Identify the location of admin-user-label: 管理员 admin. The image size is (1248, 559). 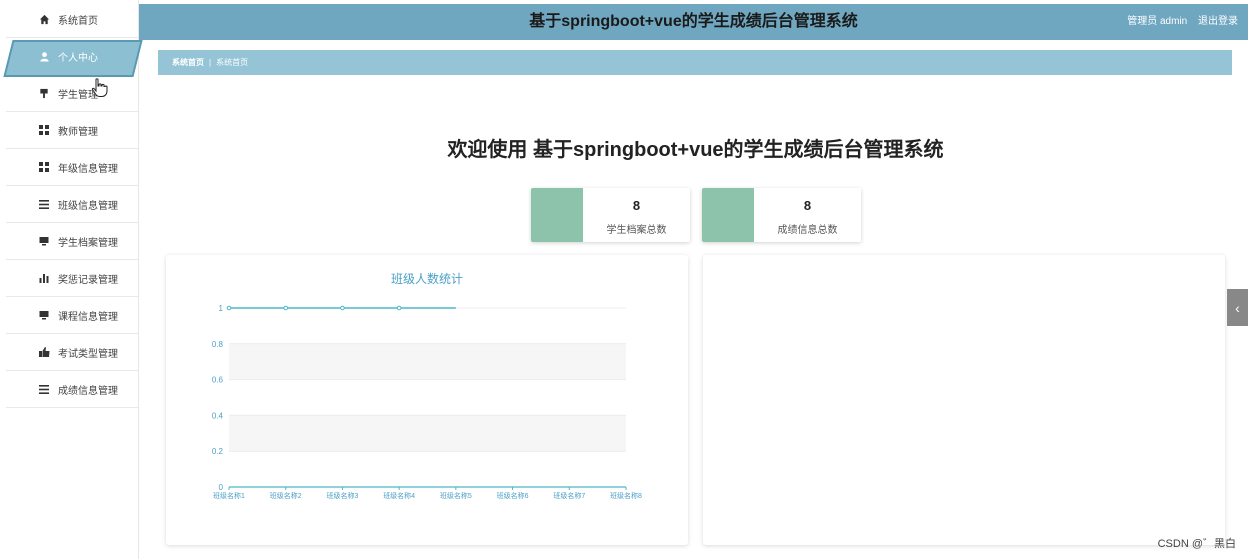
(1157, 21).